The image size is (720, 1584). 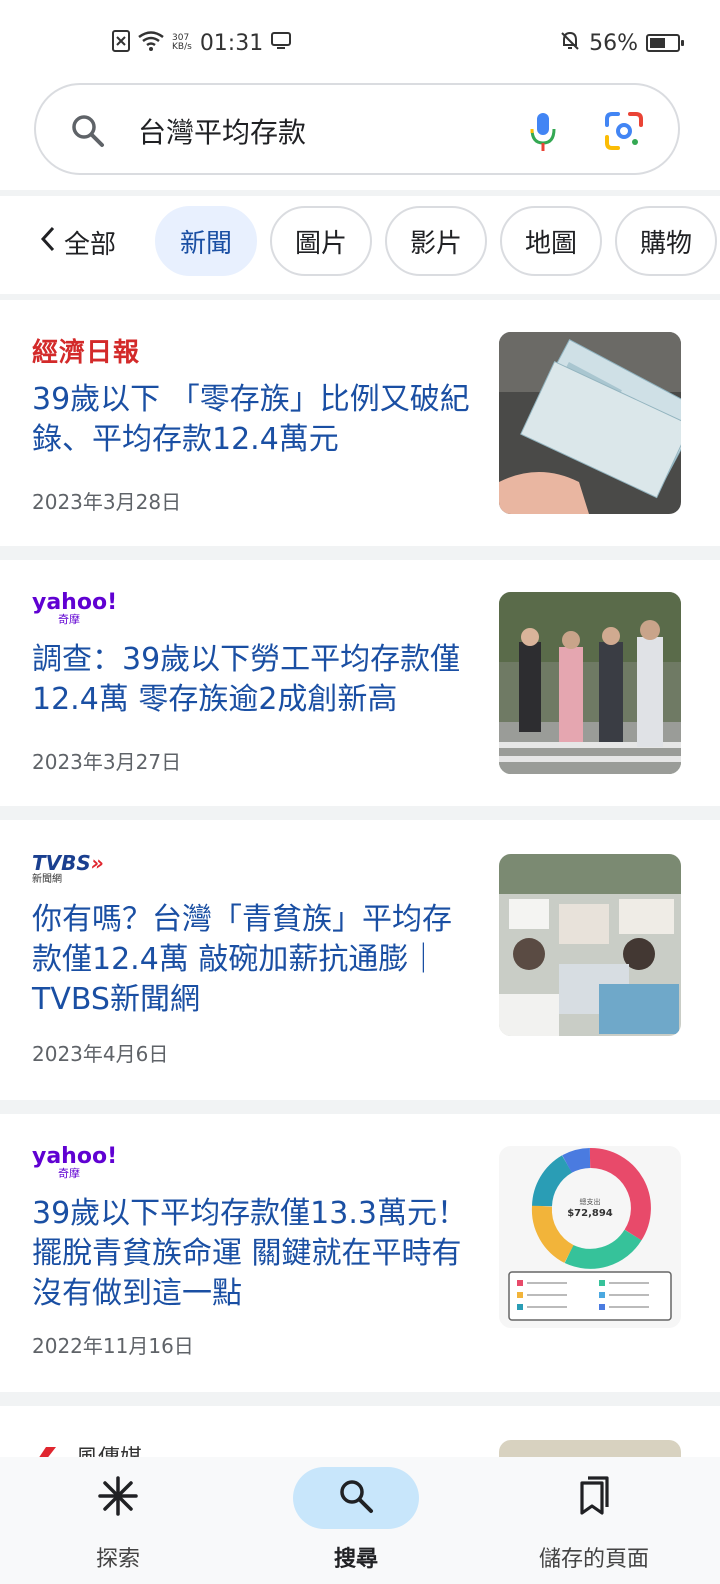 What do you see at coordinates (281, 43) in the screenshot?
I see `screen-cast-icon` at bounding box center [281, 43].